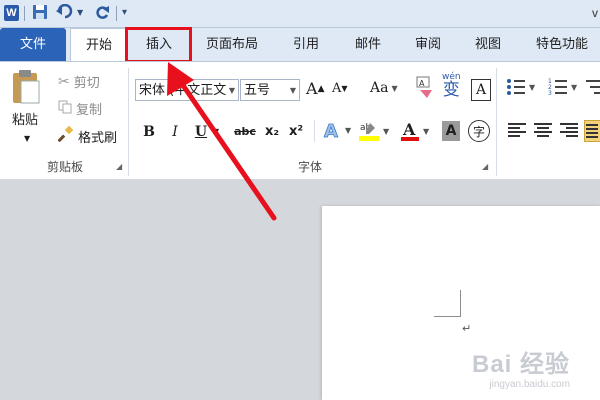 This screenshot has width=600, height=400. I want to click on justify-icon, so click(592, 131).